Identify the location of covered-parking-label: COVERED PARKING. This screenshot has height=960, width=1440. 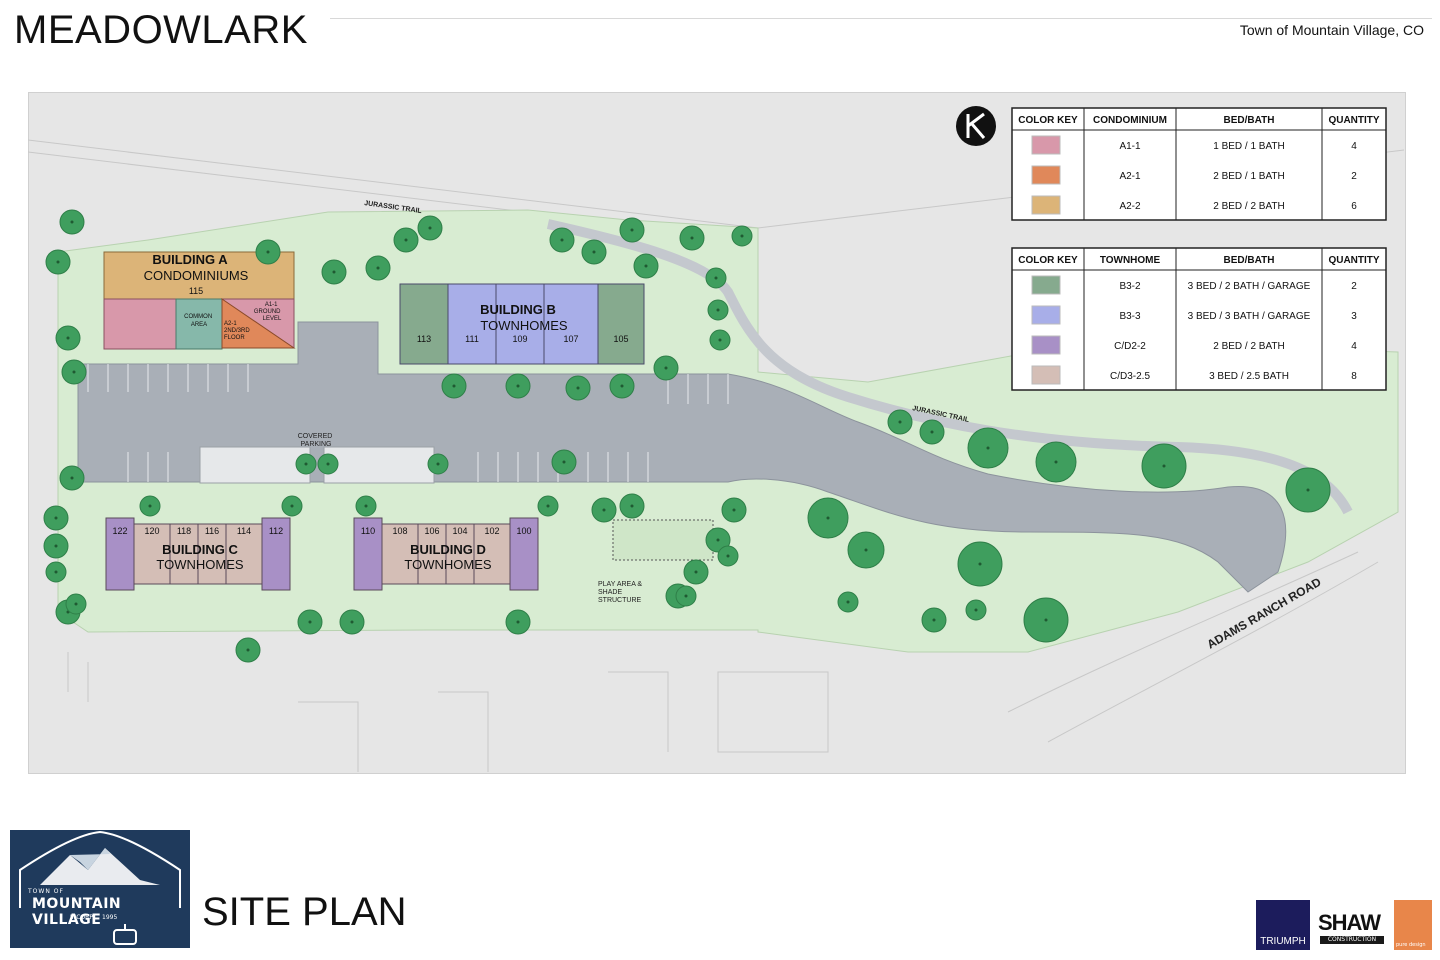
(316, 440).